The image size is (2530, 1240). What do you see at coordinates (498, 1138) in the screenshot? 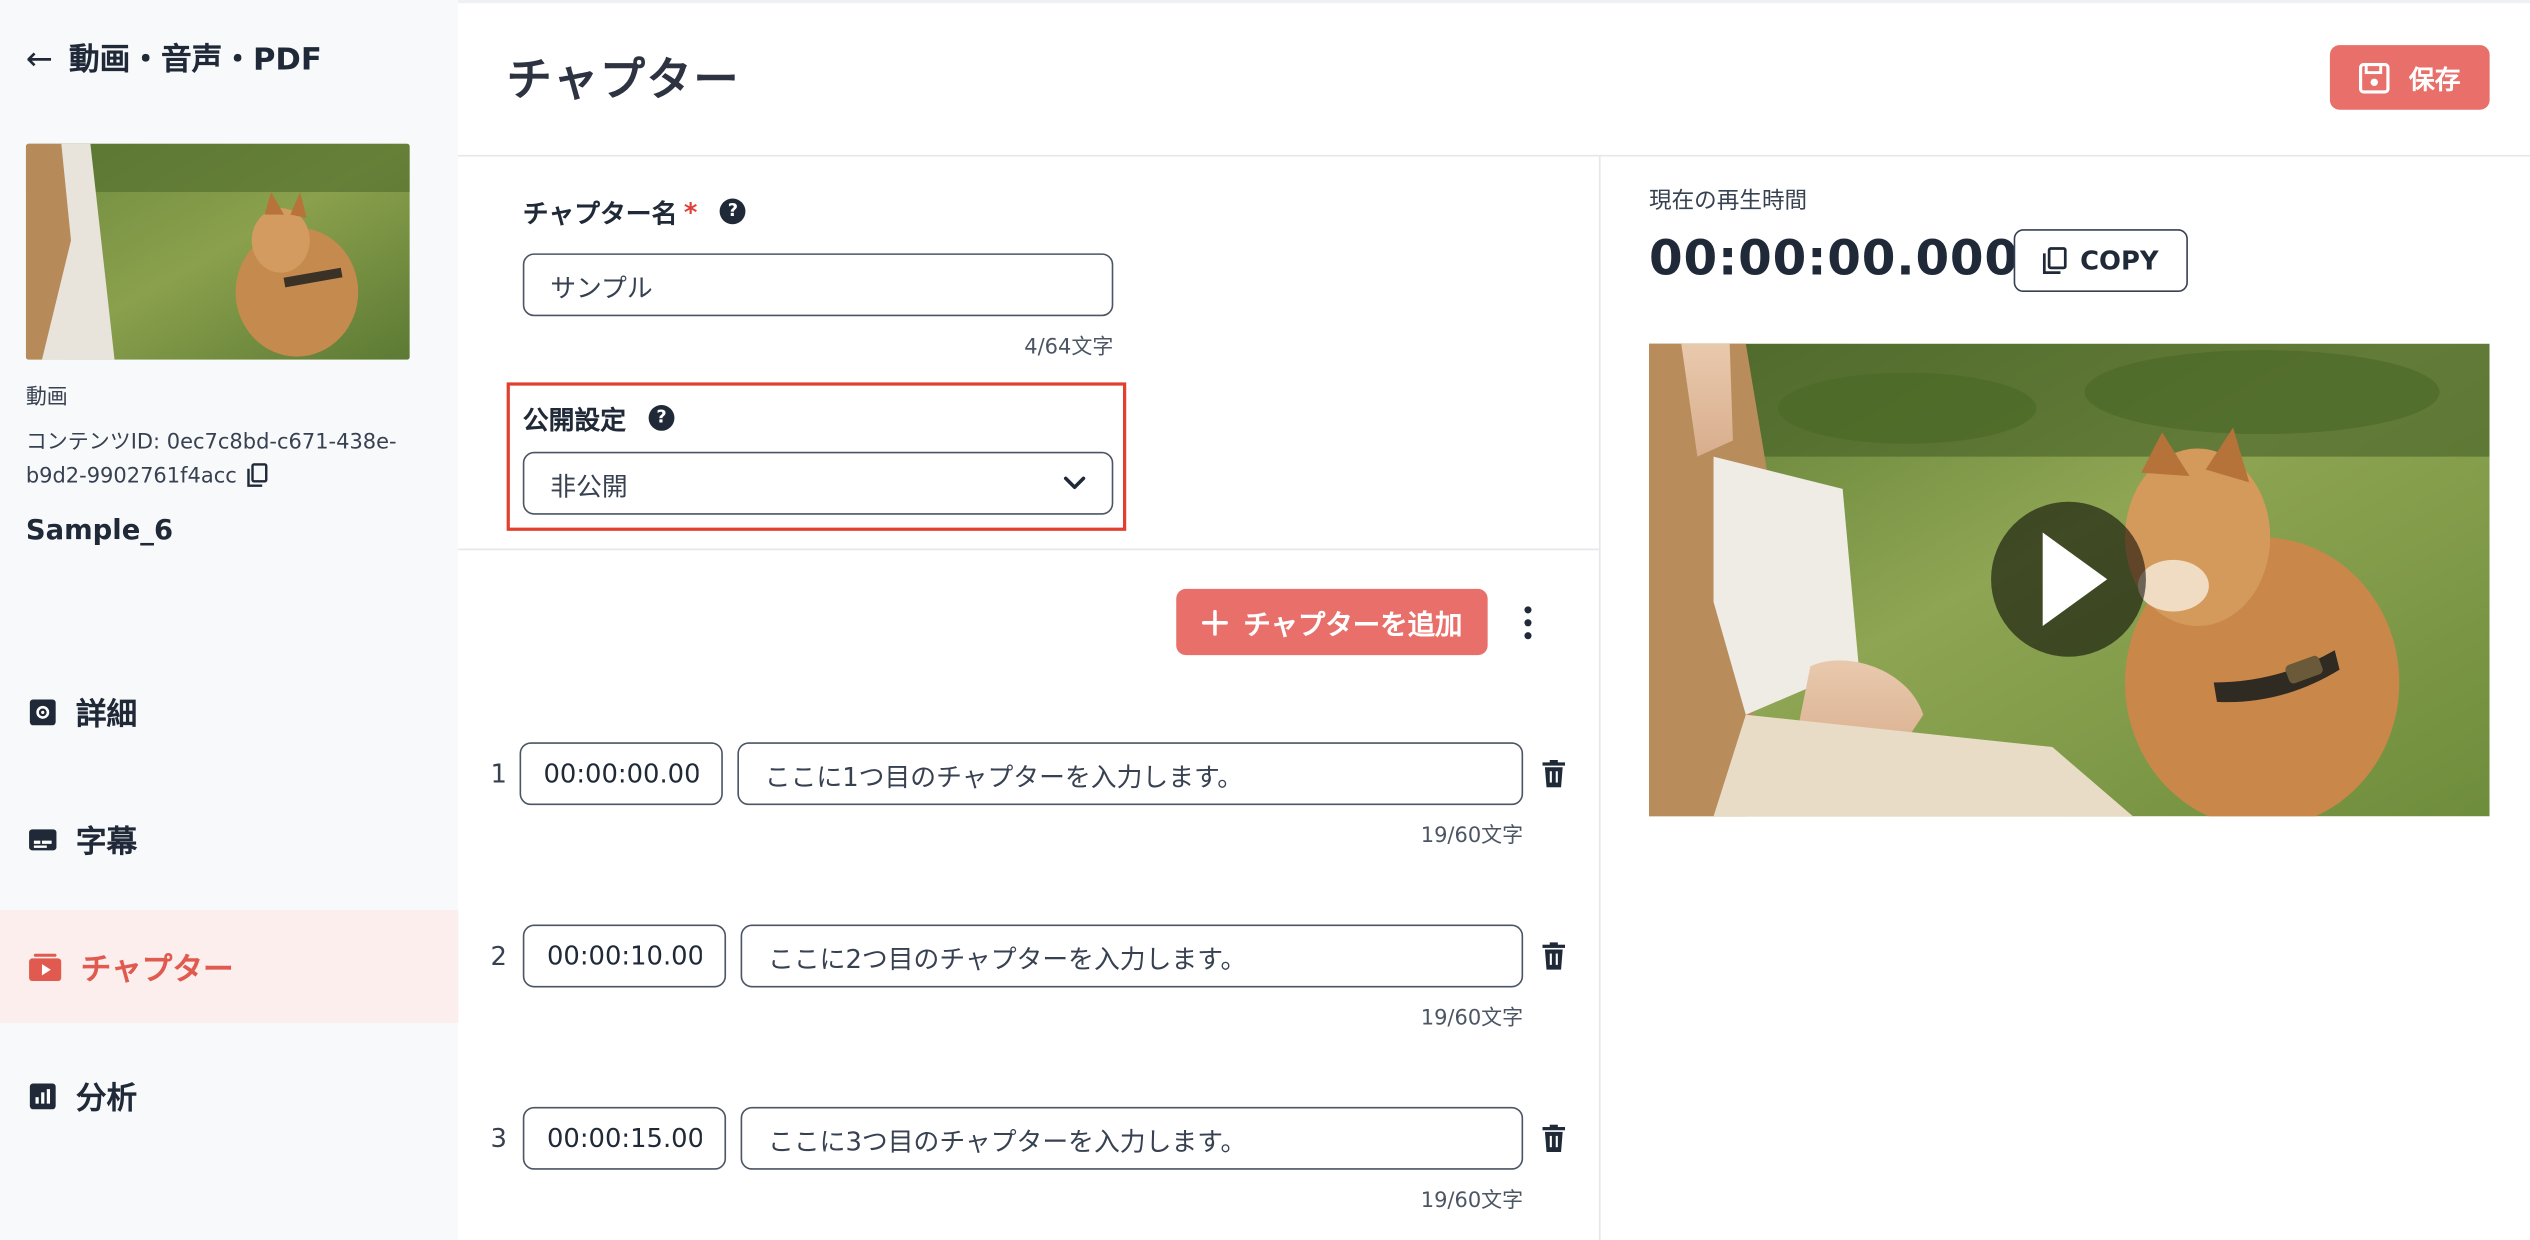
I see `chapter-number: 3` at bounding box center [498, 1138].